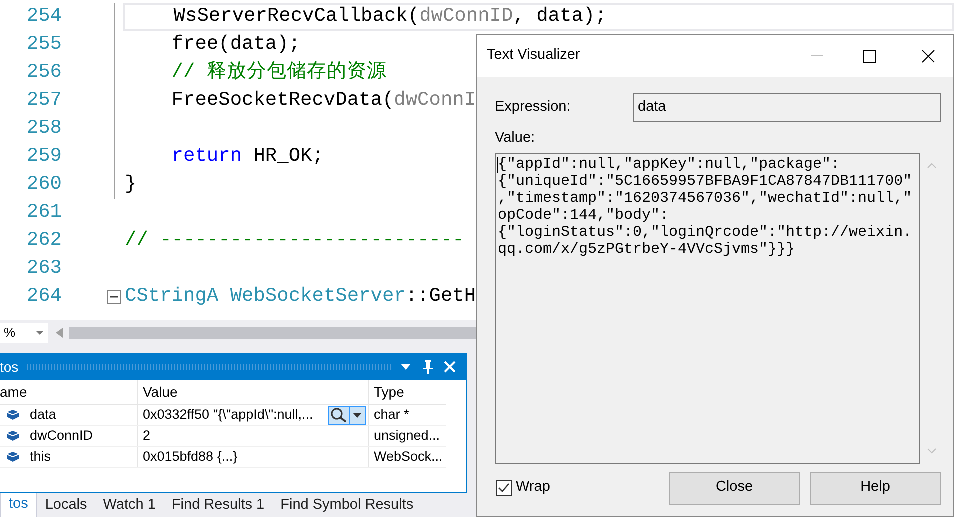 Image resolution: width=954 pixels, height=517 pixels. What do you see at coordinates (131, 185) in the screenshot?
I see `code-line: }` at bounding box center [131, 185].